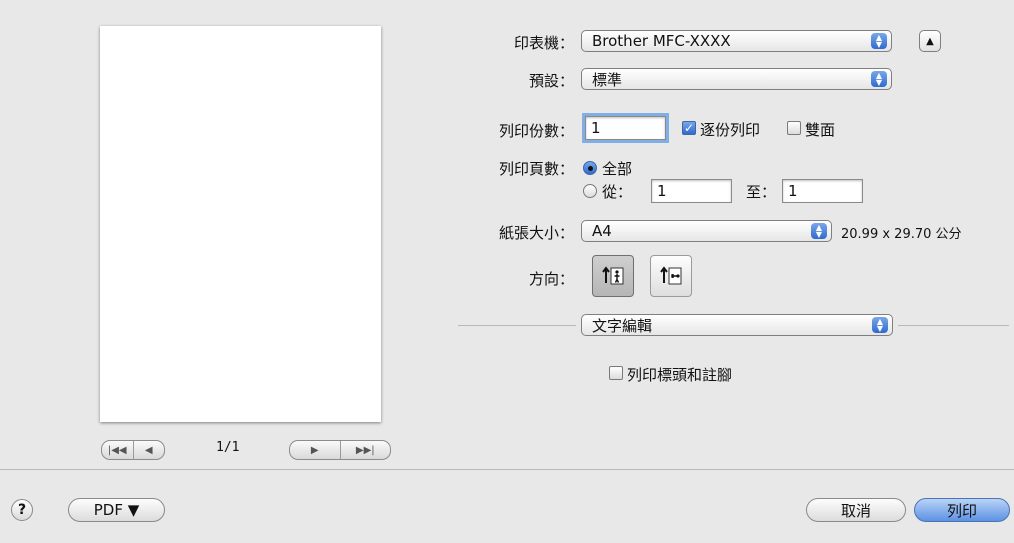  I want to click on printer-value: Brother MFC-XXXX, so click(661, 41).